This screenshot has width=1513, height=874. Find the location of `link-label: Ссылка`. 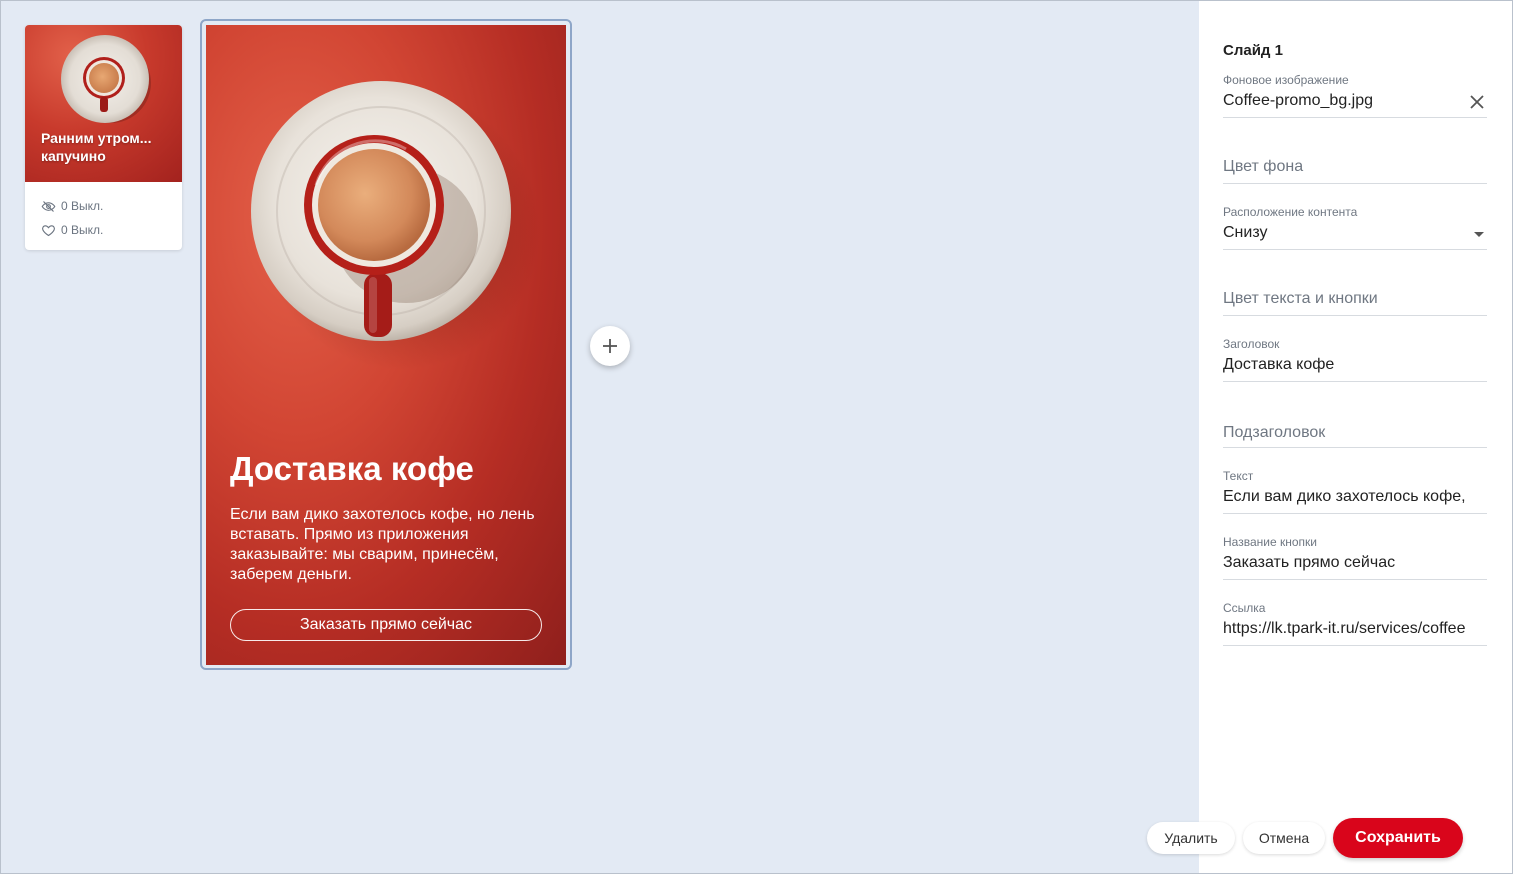

link-label: Ссылка is located at coordinates (1244, 608).